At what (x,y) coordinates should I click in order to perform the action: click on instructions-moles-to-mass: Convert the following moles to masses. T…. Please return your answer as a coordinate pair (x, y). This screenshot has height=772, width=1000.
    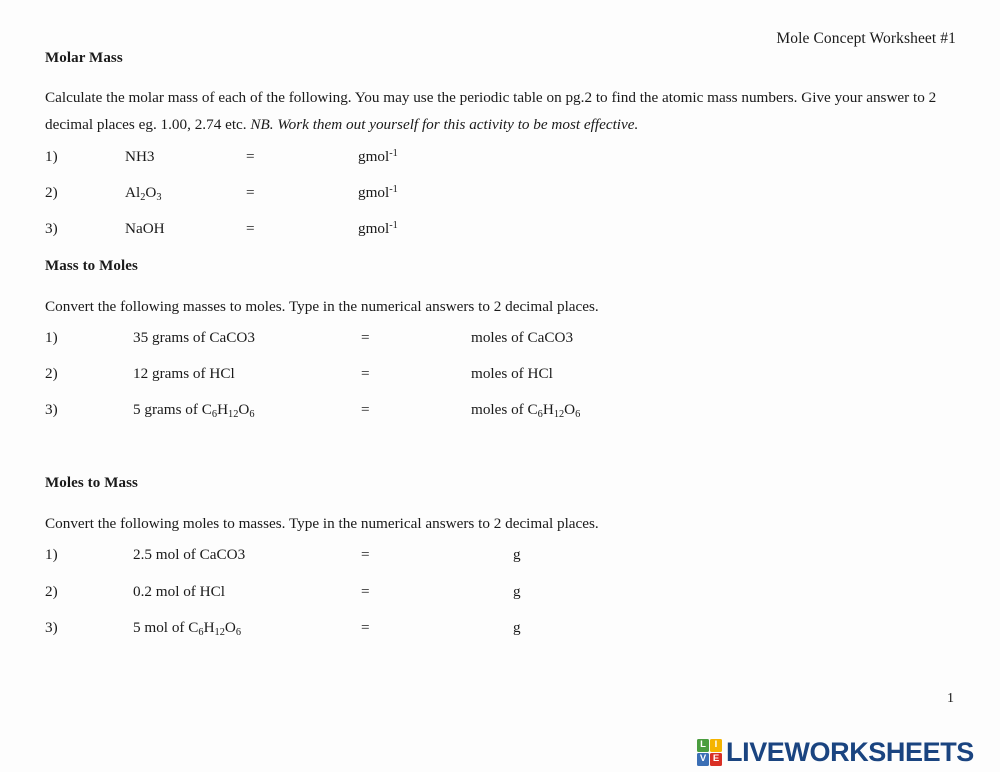
    Looking at the image, I should click on (322, 523).